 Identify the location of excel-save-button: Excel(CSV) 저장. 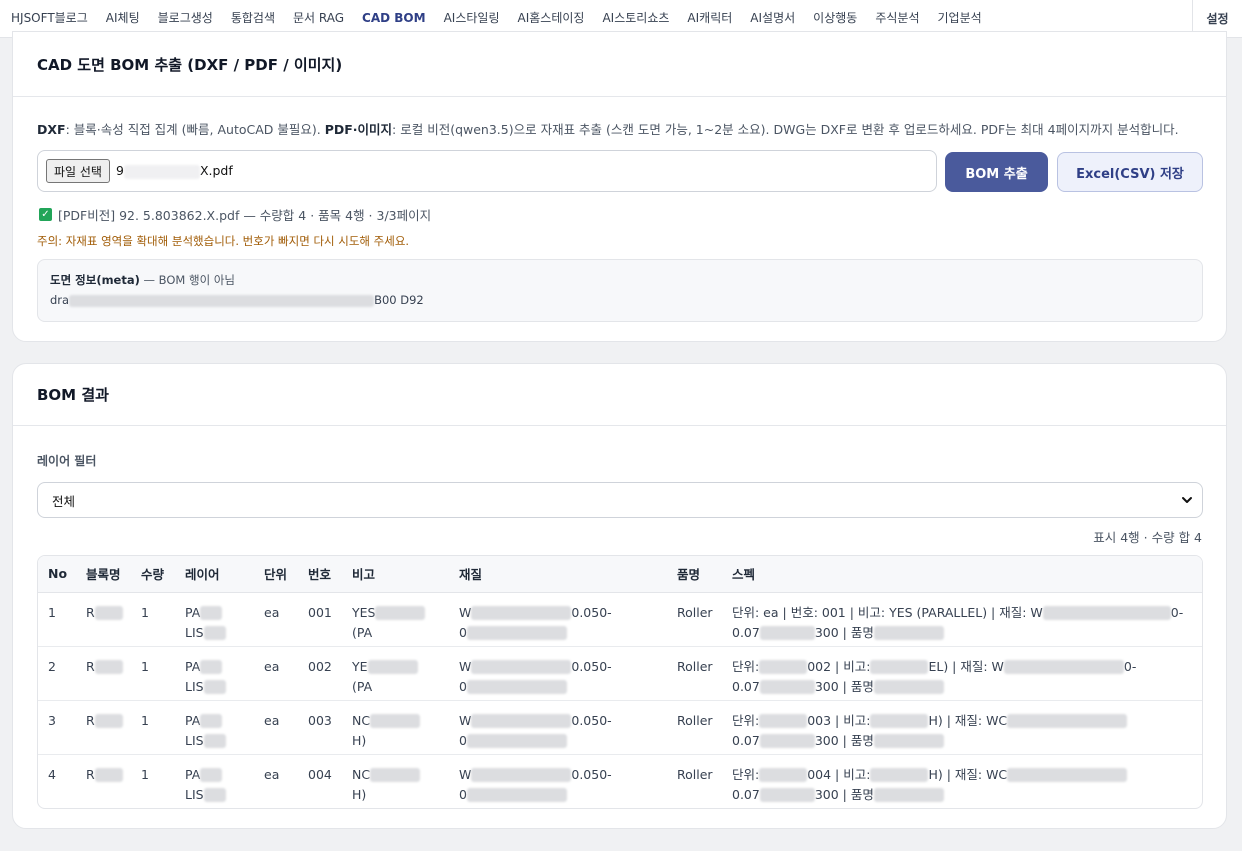
(1130, 172).